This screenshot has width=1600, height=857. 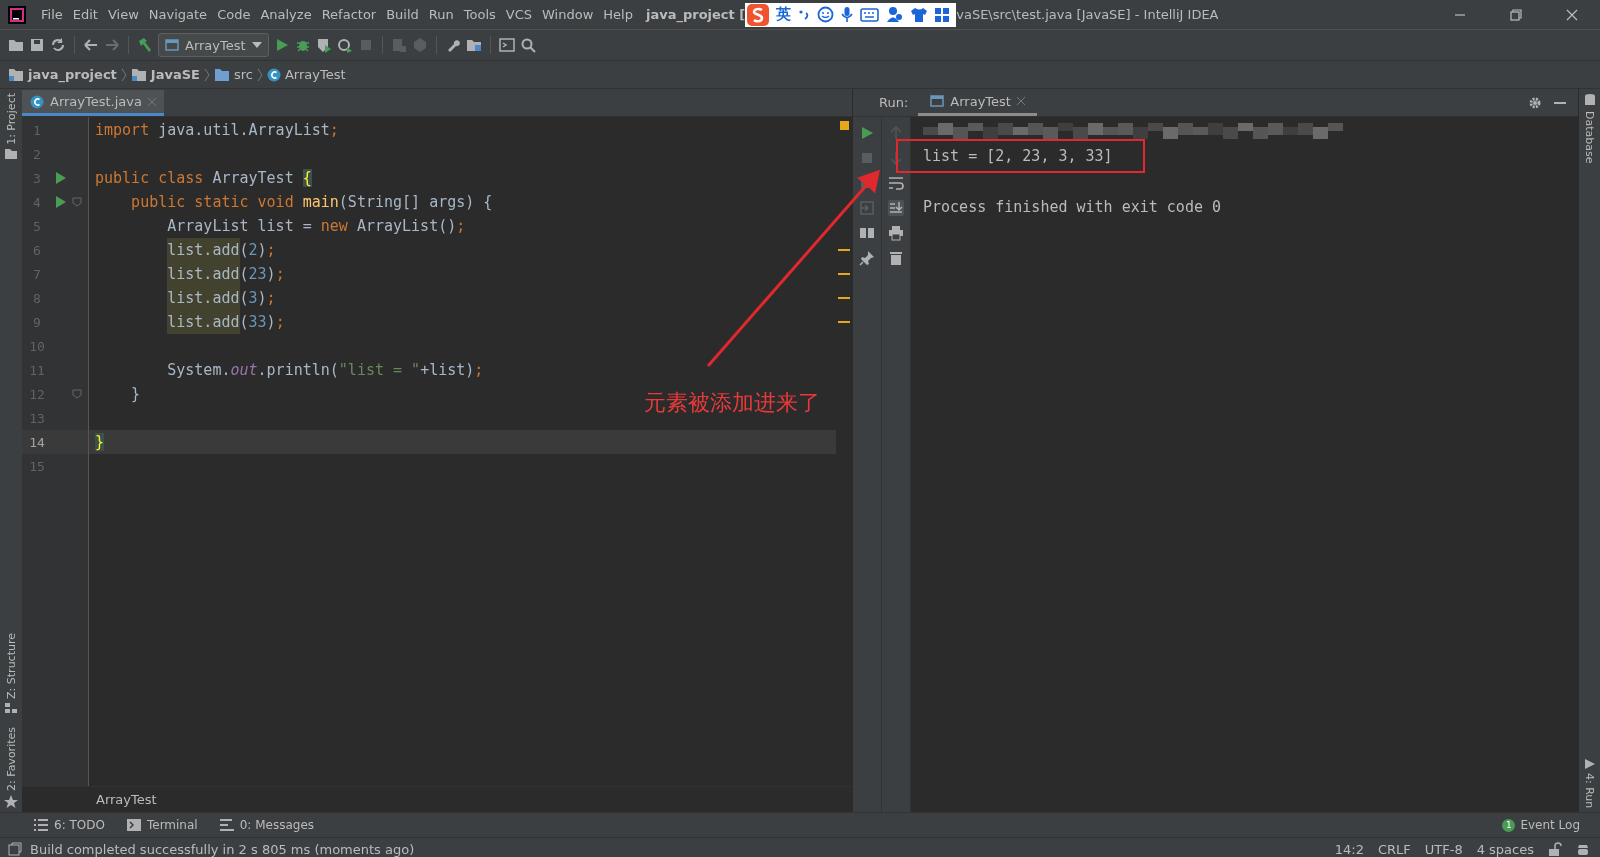 What do you see at coordinates (1443, 849) in the screenshot?
I see `status-item: UTF-8` at bounding box center [1443, 849].